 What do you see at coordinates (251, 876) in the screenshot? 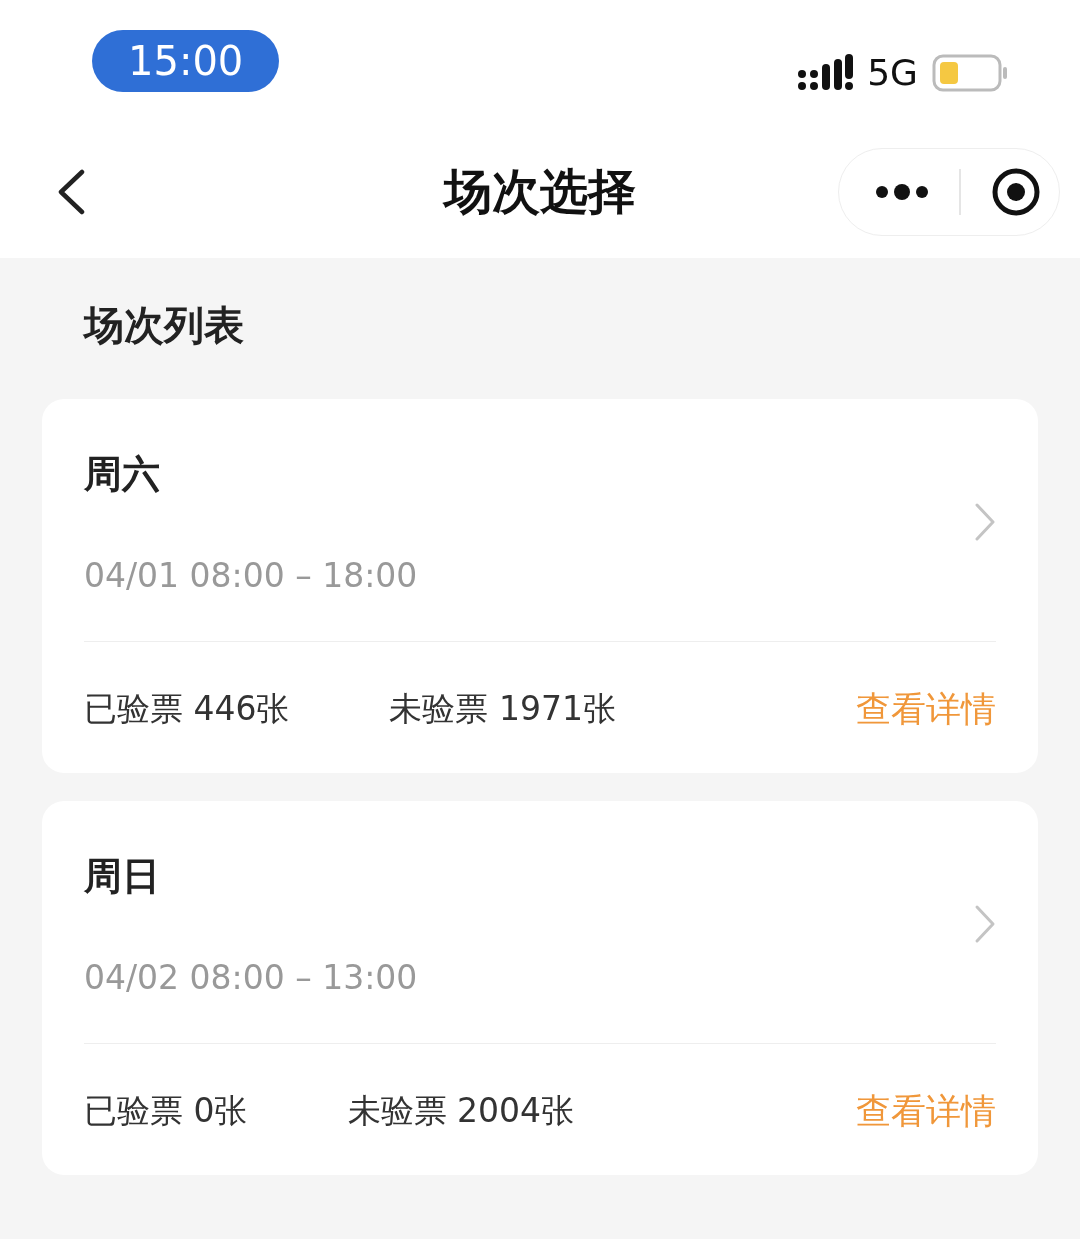
I see `session-day: 周日` at bounding box center [251, 876].